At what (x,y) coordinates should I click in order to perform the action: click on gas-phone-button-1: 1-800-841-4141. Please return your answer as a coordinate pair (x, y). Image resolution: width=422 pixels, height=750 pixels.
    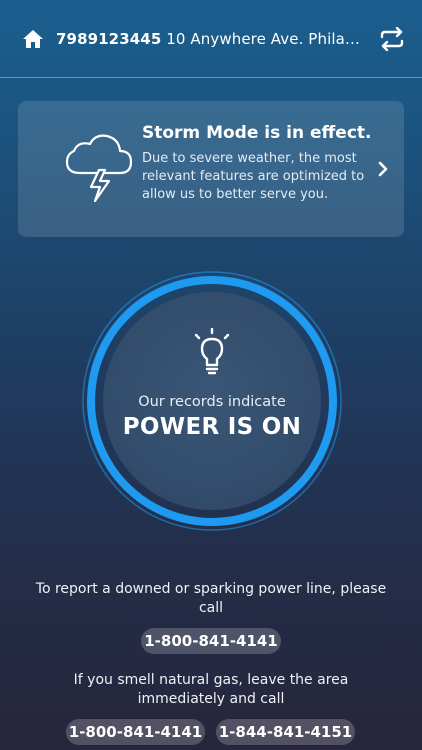
    Looking at the image, I should click on (135, 732).